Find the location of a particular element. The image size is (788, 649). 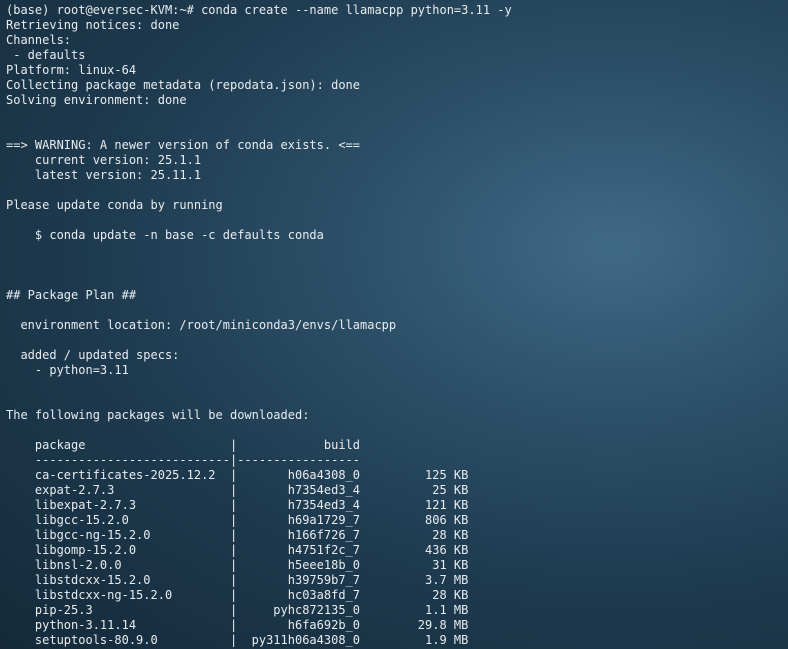

terminal-line: $ conda update -n base -c defaults conda is located at coordinates (165, 235).